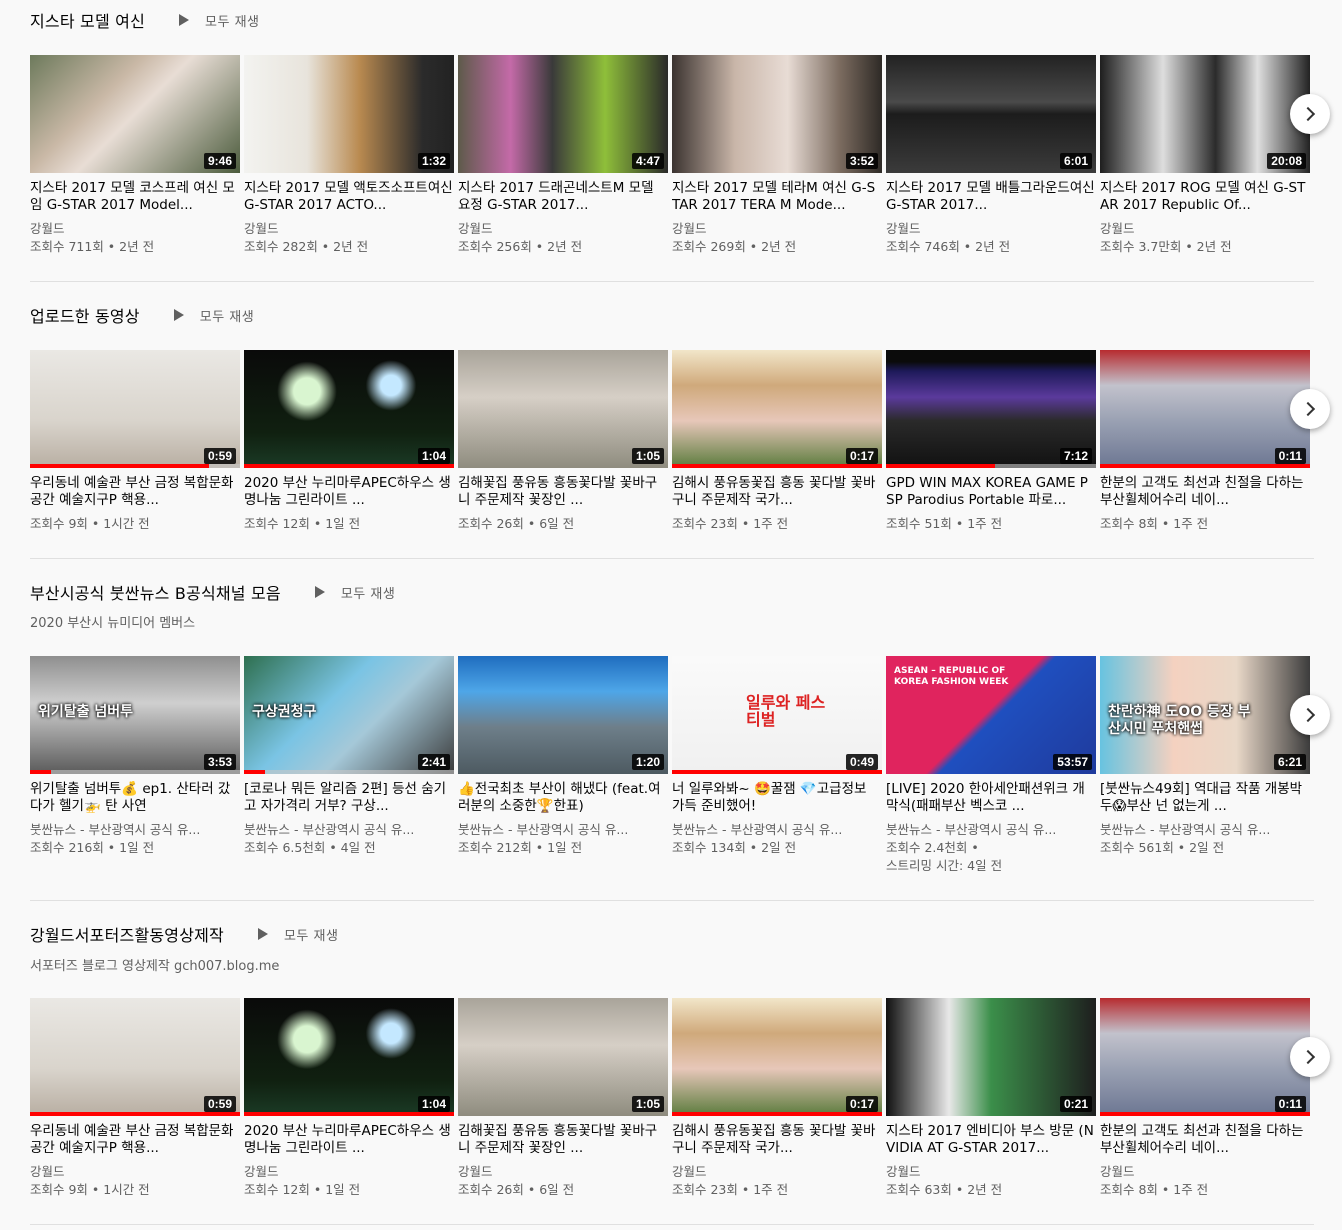  Describe the element at coordinates (1205, 114) in the screenshot. I see `video-thumbnail: 20:08` at that location.